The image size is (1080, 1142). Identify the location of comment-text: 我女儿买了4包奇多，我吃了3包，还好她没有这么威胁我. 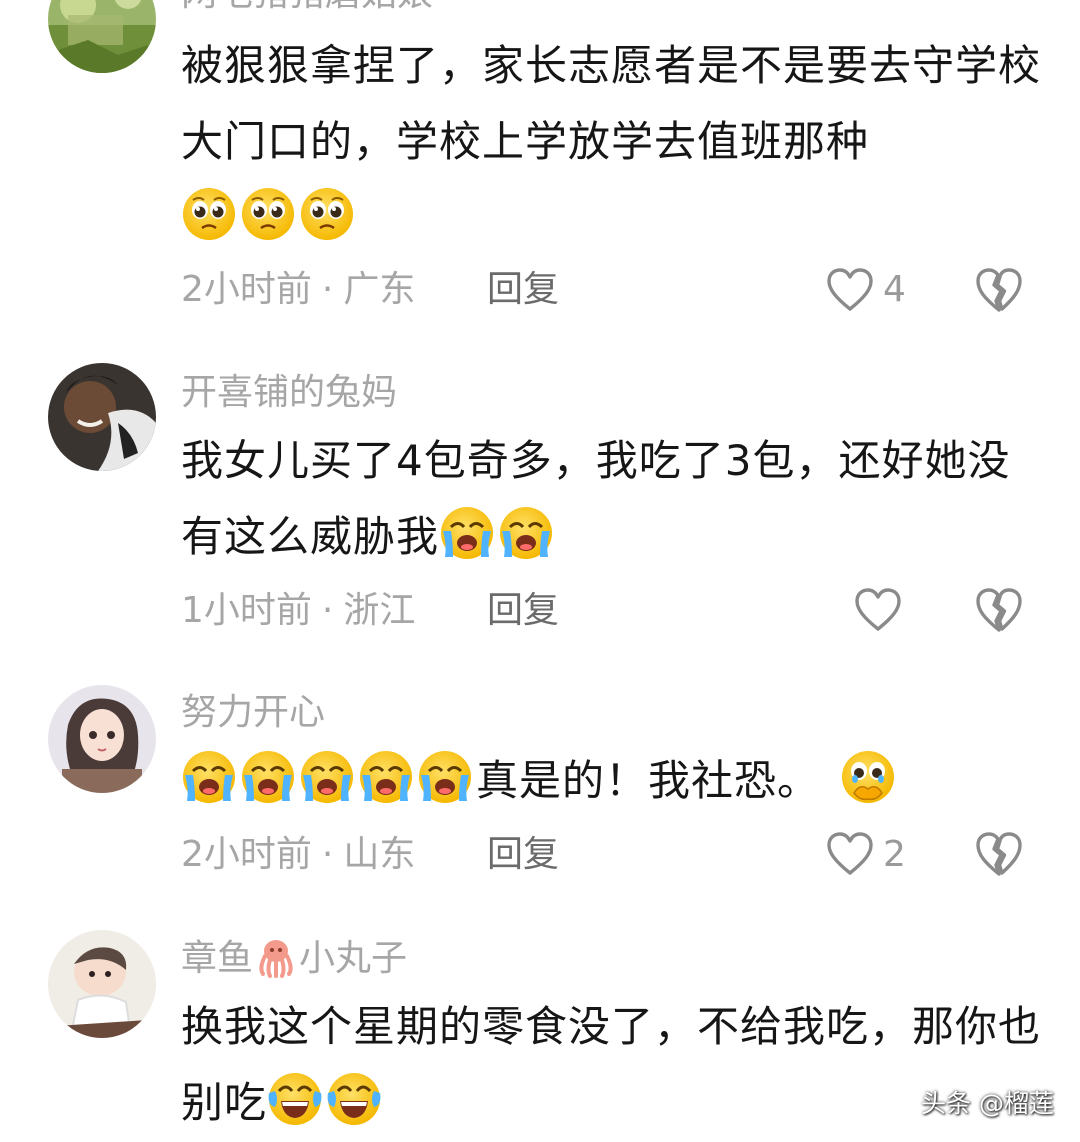
(596, 498).